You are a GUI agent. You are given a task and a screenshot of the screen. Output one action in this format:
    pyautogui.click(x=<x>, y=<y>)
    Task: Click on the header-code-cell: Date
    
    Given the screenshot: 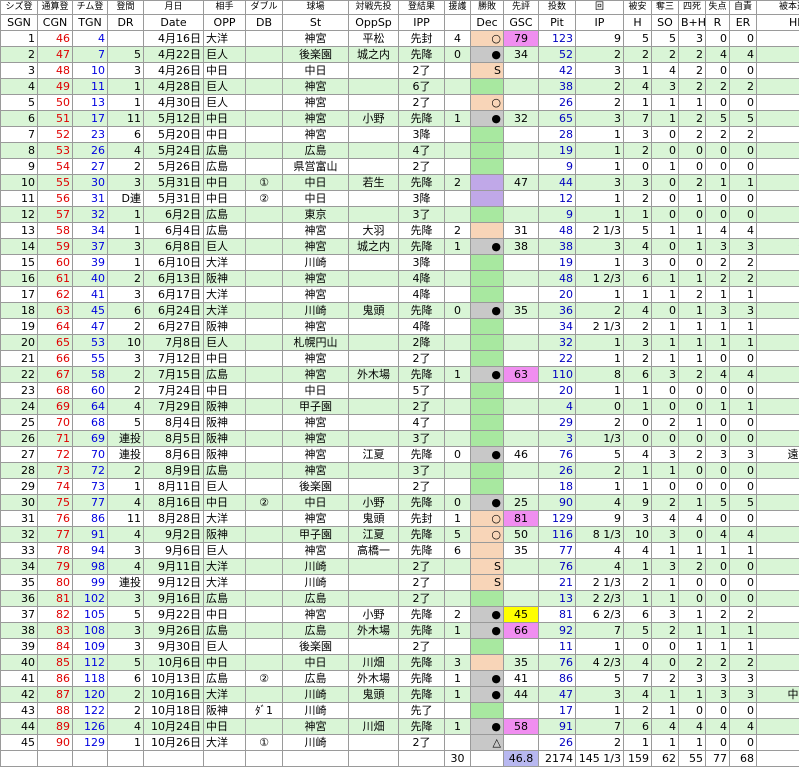 What is the action you would take?
    pyautogui.click(x=173, y=22)
    